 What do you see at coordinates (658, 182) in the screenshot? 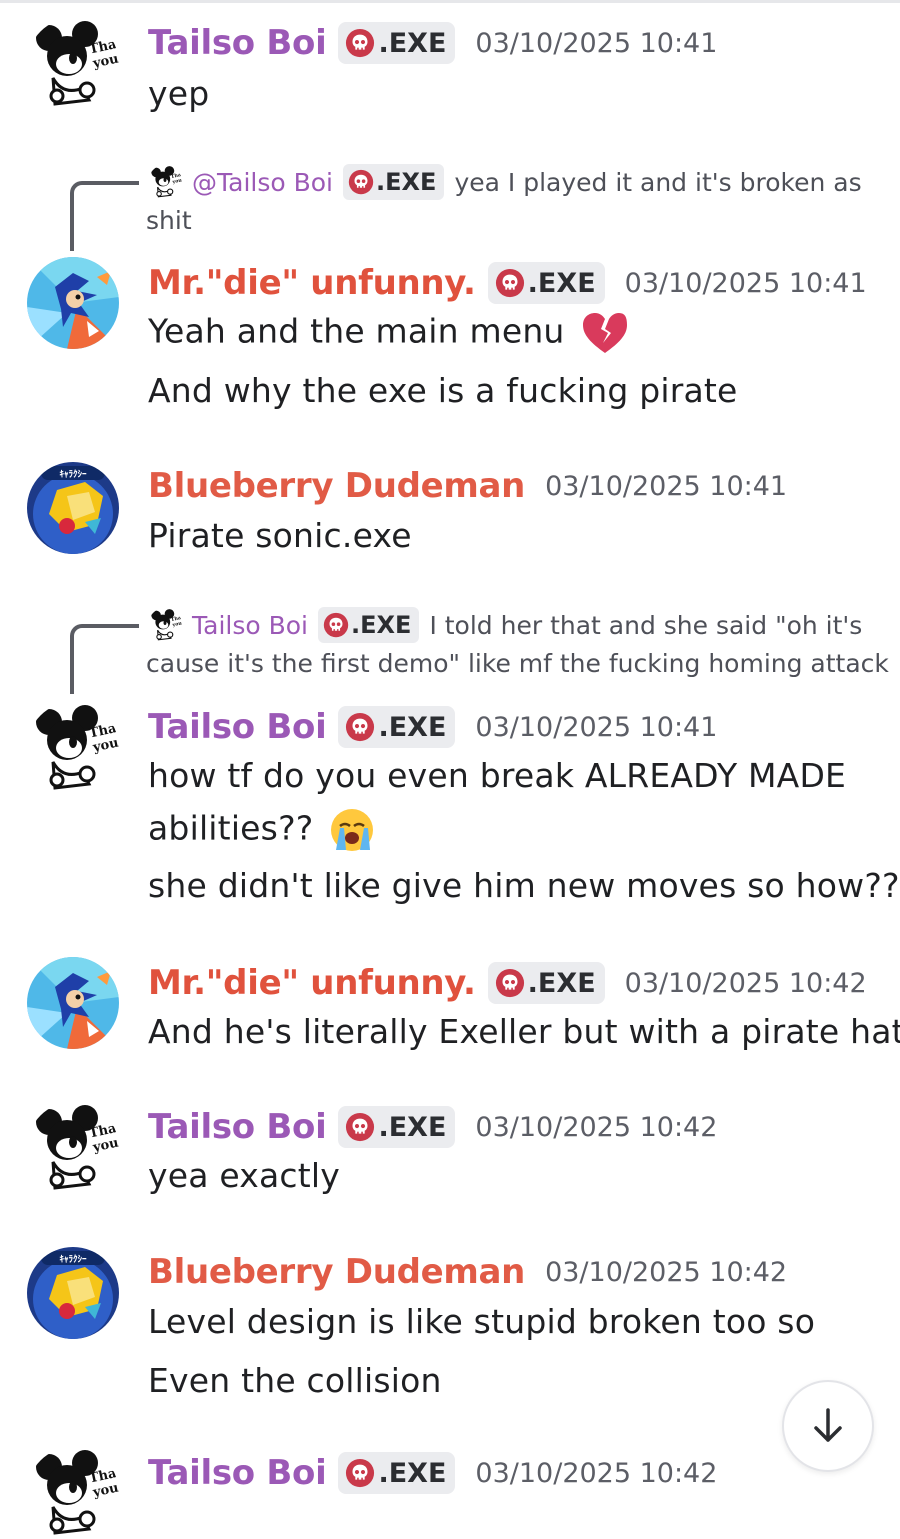
I see `reply-text: yea I played it and it's broken as` at bounding box center [658, 182].